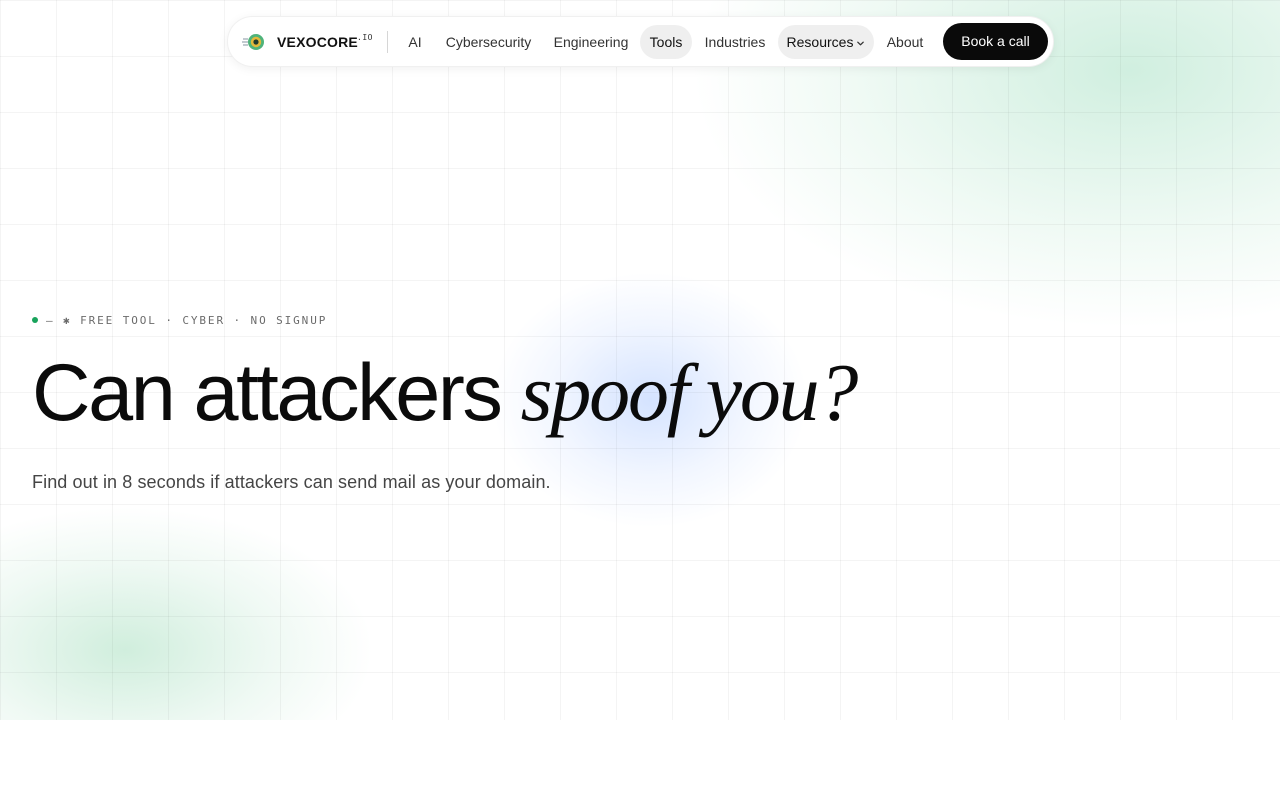 This screenshot has width=1280, height=800. I want to click on nav-link-ai: AI, so click(415, 42).